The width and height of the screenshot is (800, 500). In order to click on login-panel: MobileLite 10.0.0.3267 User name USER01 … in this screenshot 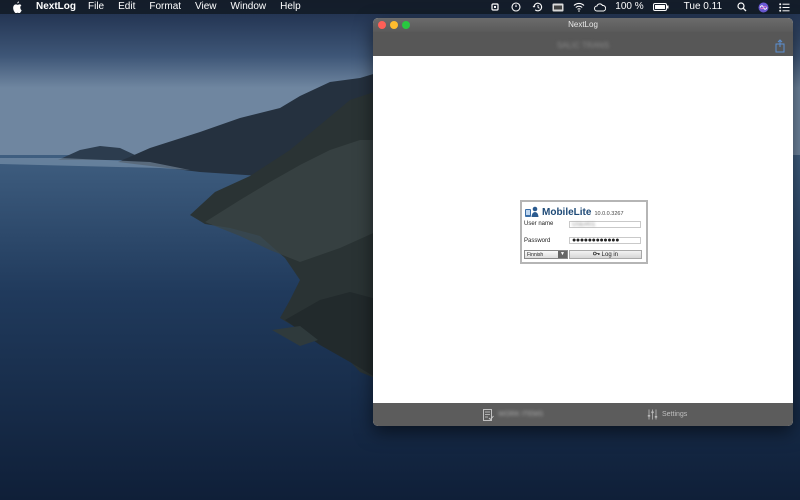, I will do `click(584, 232)`.